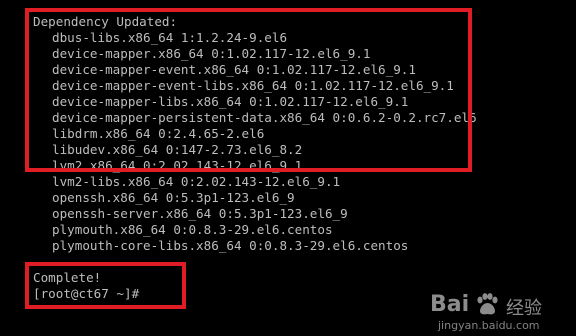  What do you see at coordinates (500, 311) in the screenshot?
I see `baidu-watermark: Bai 经验 jingyan.baidu.com` at bounding box center [500, 311].